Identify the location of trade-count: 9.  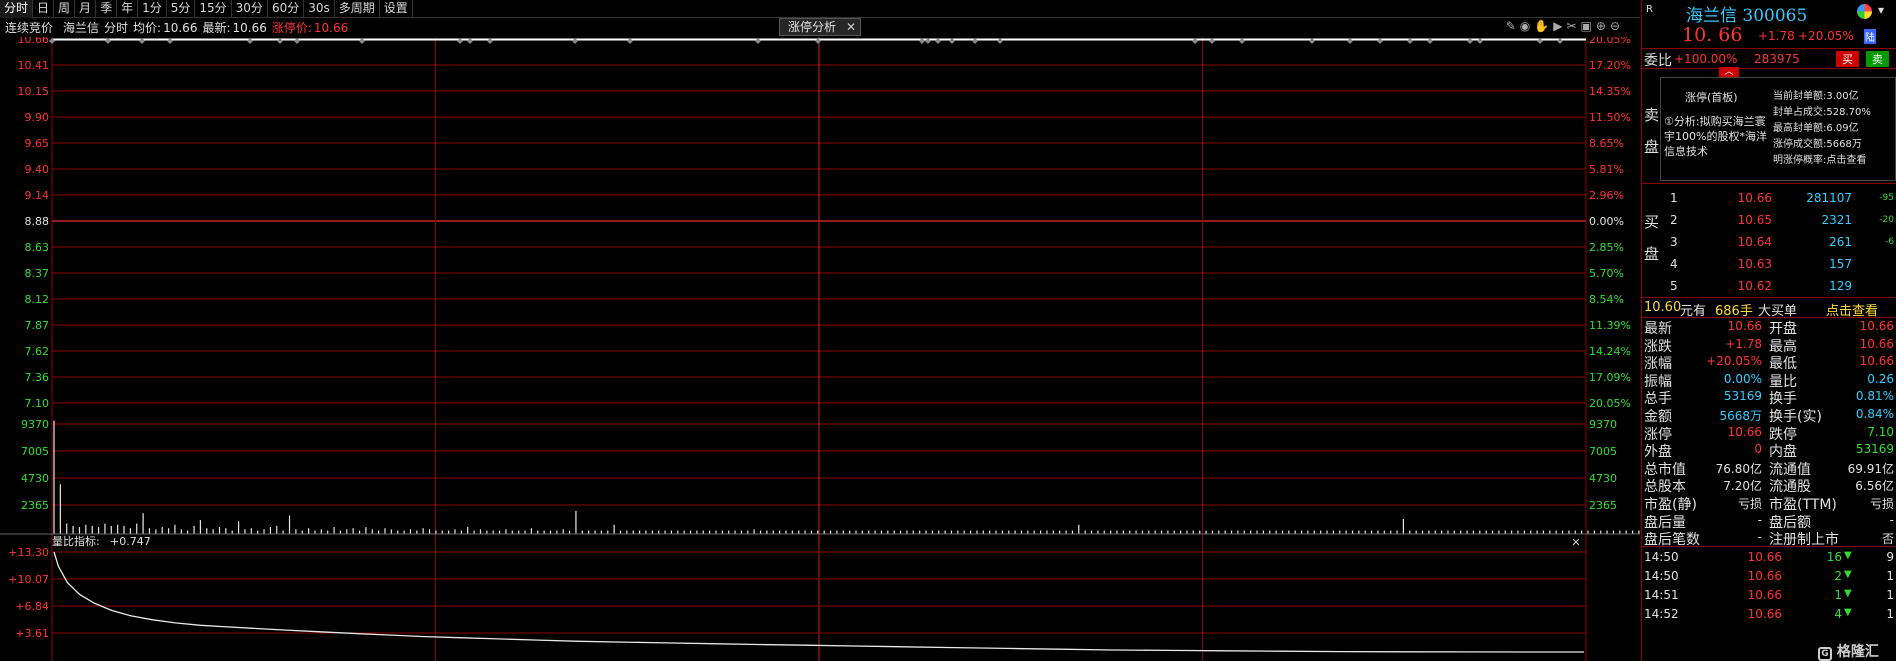
(1890, 557).